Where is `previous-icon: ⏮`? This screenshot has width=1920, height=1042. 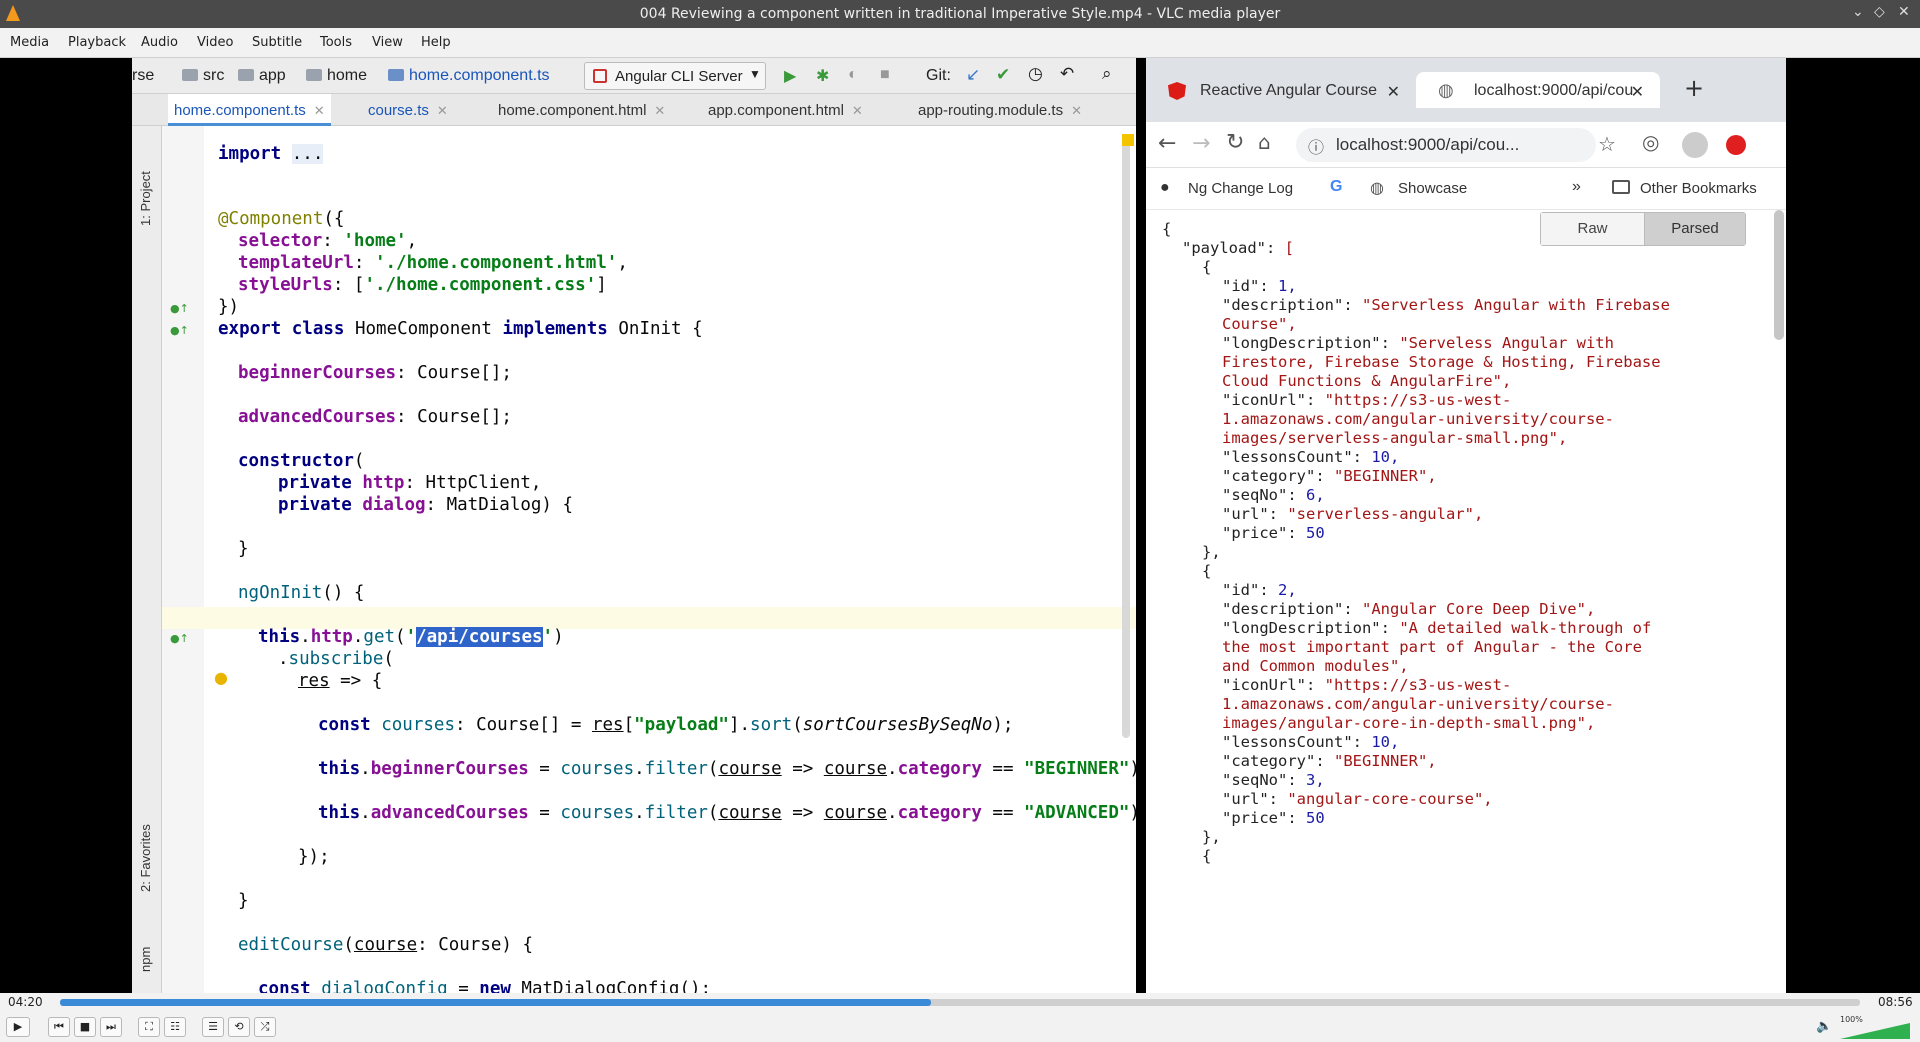
previous-icon: ⏮ is located at coordinates (59, 1027).